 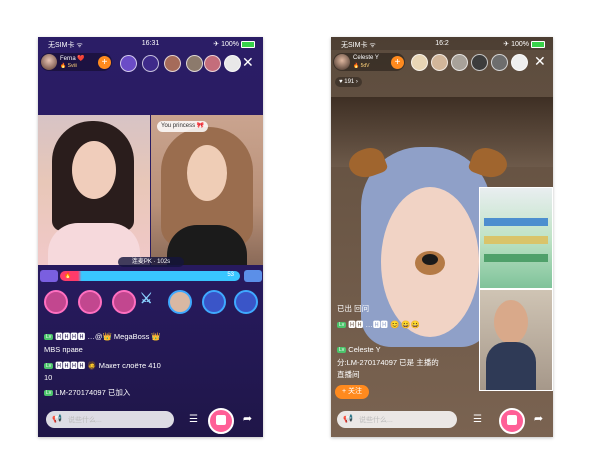 I want to click on chat-text: 分:LM-270174097 已是 主播的, so click(x=388, y=362).